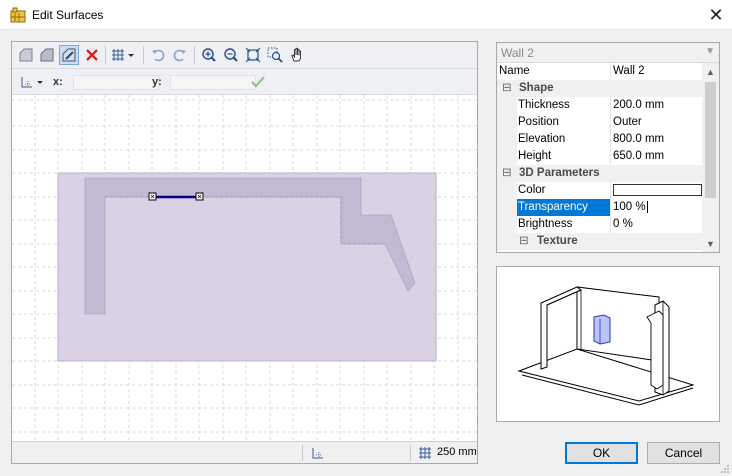  I want to click on delete-icon, so click(92, 55).